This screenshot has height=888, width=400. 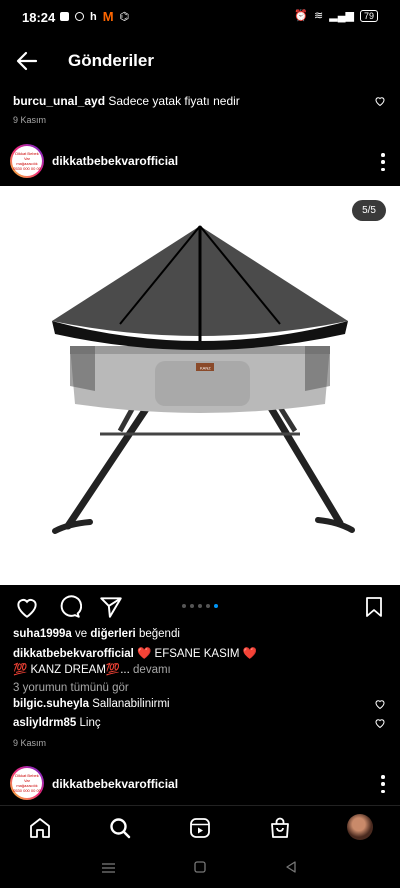 I want to click on post-date: 9 Kasım, so click(x=30, y=743).